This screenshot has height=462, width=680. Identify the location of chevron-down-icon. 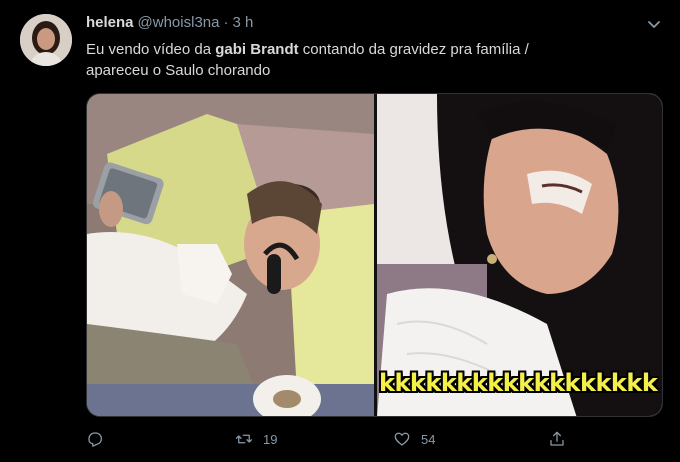
(654, 24).